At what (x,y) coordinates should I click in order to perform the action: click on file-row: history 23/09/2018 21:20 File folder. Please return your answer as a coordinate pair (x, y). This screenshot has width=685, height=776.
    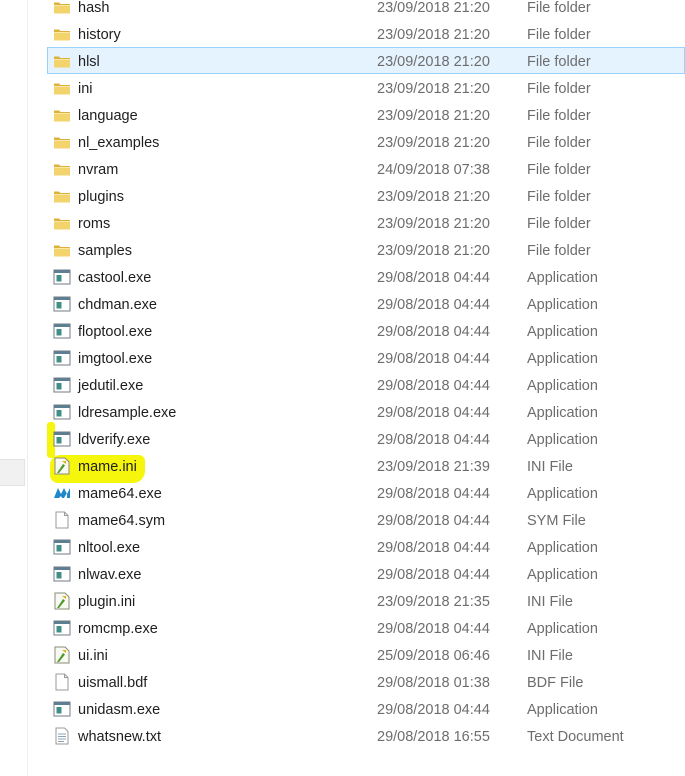
    Looking at the image, I should click on (366, 33).